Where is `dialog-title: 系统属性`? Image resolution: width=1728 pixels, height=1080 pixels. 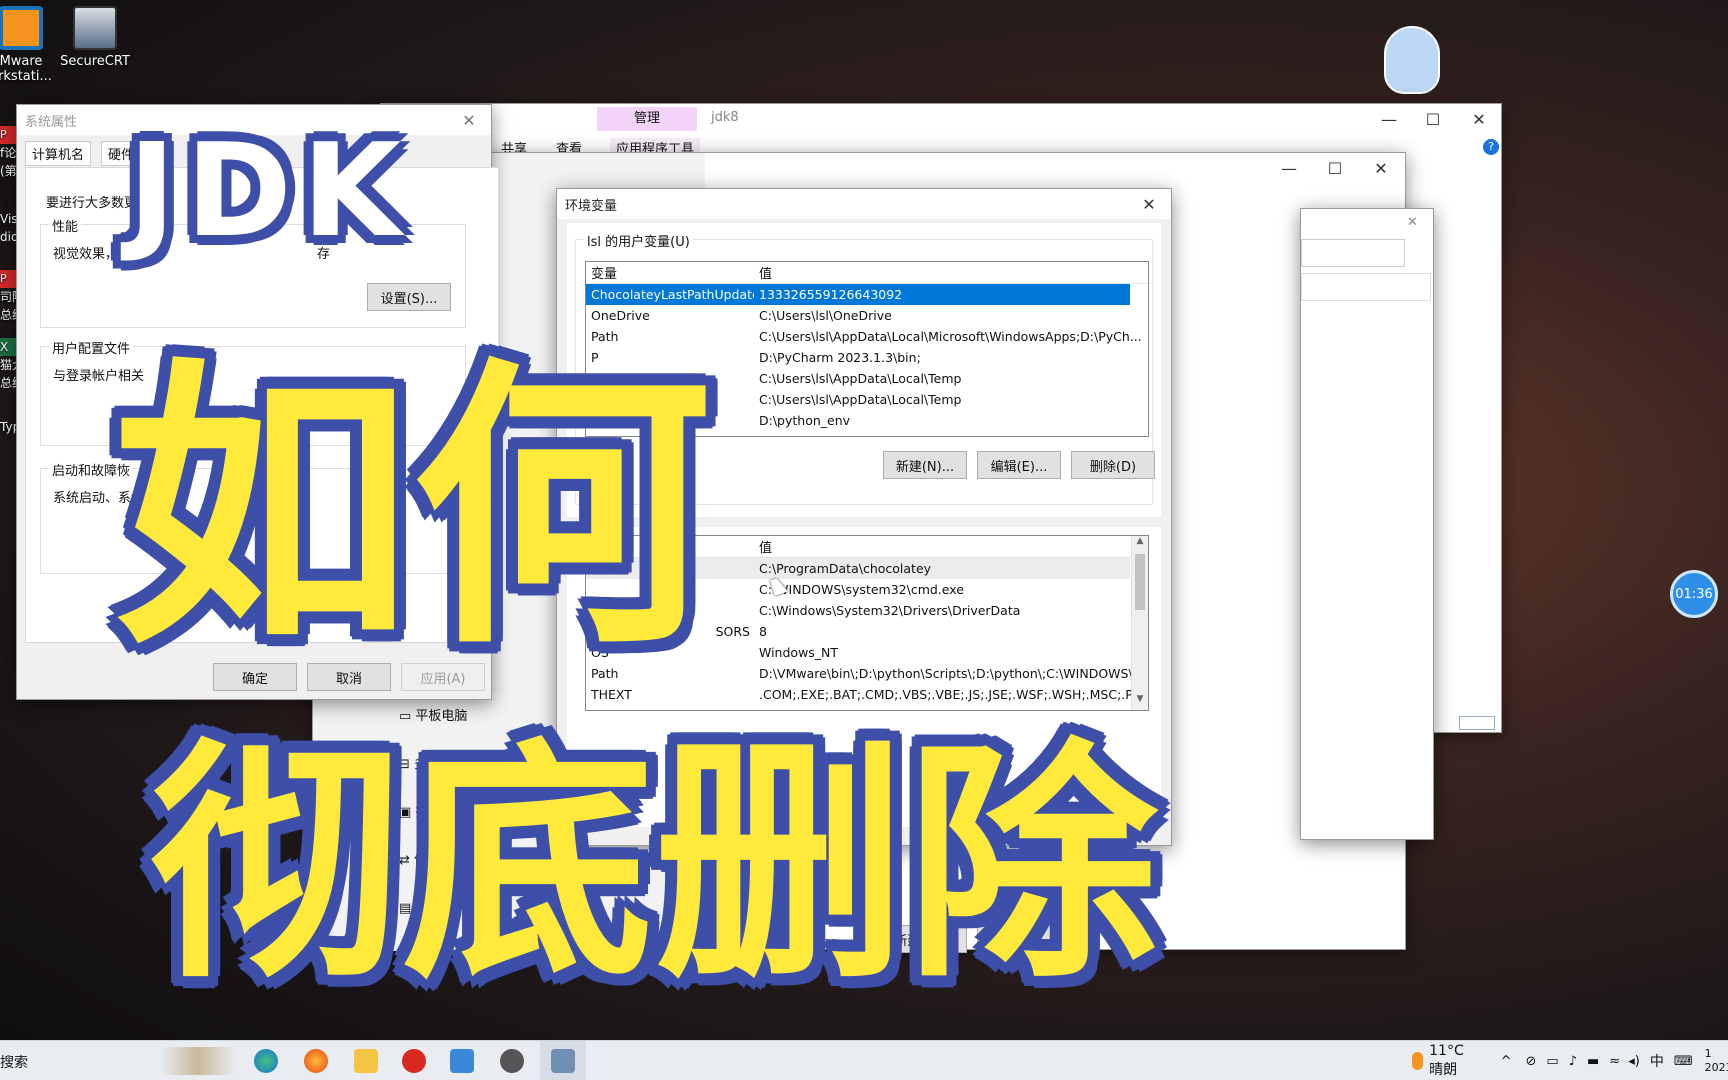
dialog-title: 系统属性 is located at coordinates (51, 122).